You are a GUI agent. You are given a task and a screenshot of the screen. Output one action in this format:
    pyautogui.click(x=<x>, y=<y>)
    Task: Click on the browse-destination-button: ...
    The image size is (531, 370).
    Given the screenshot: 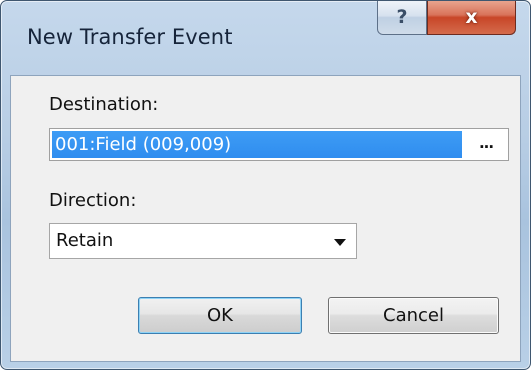 What is the action you would take?
    pyautogui.click(x=486, y=144)
    